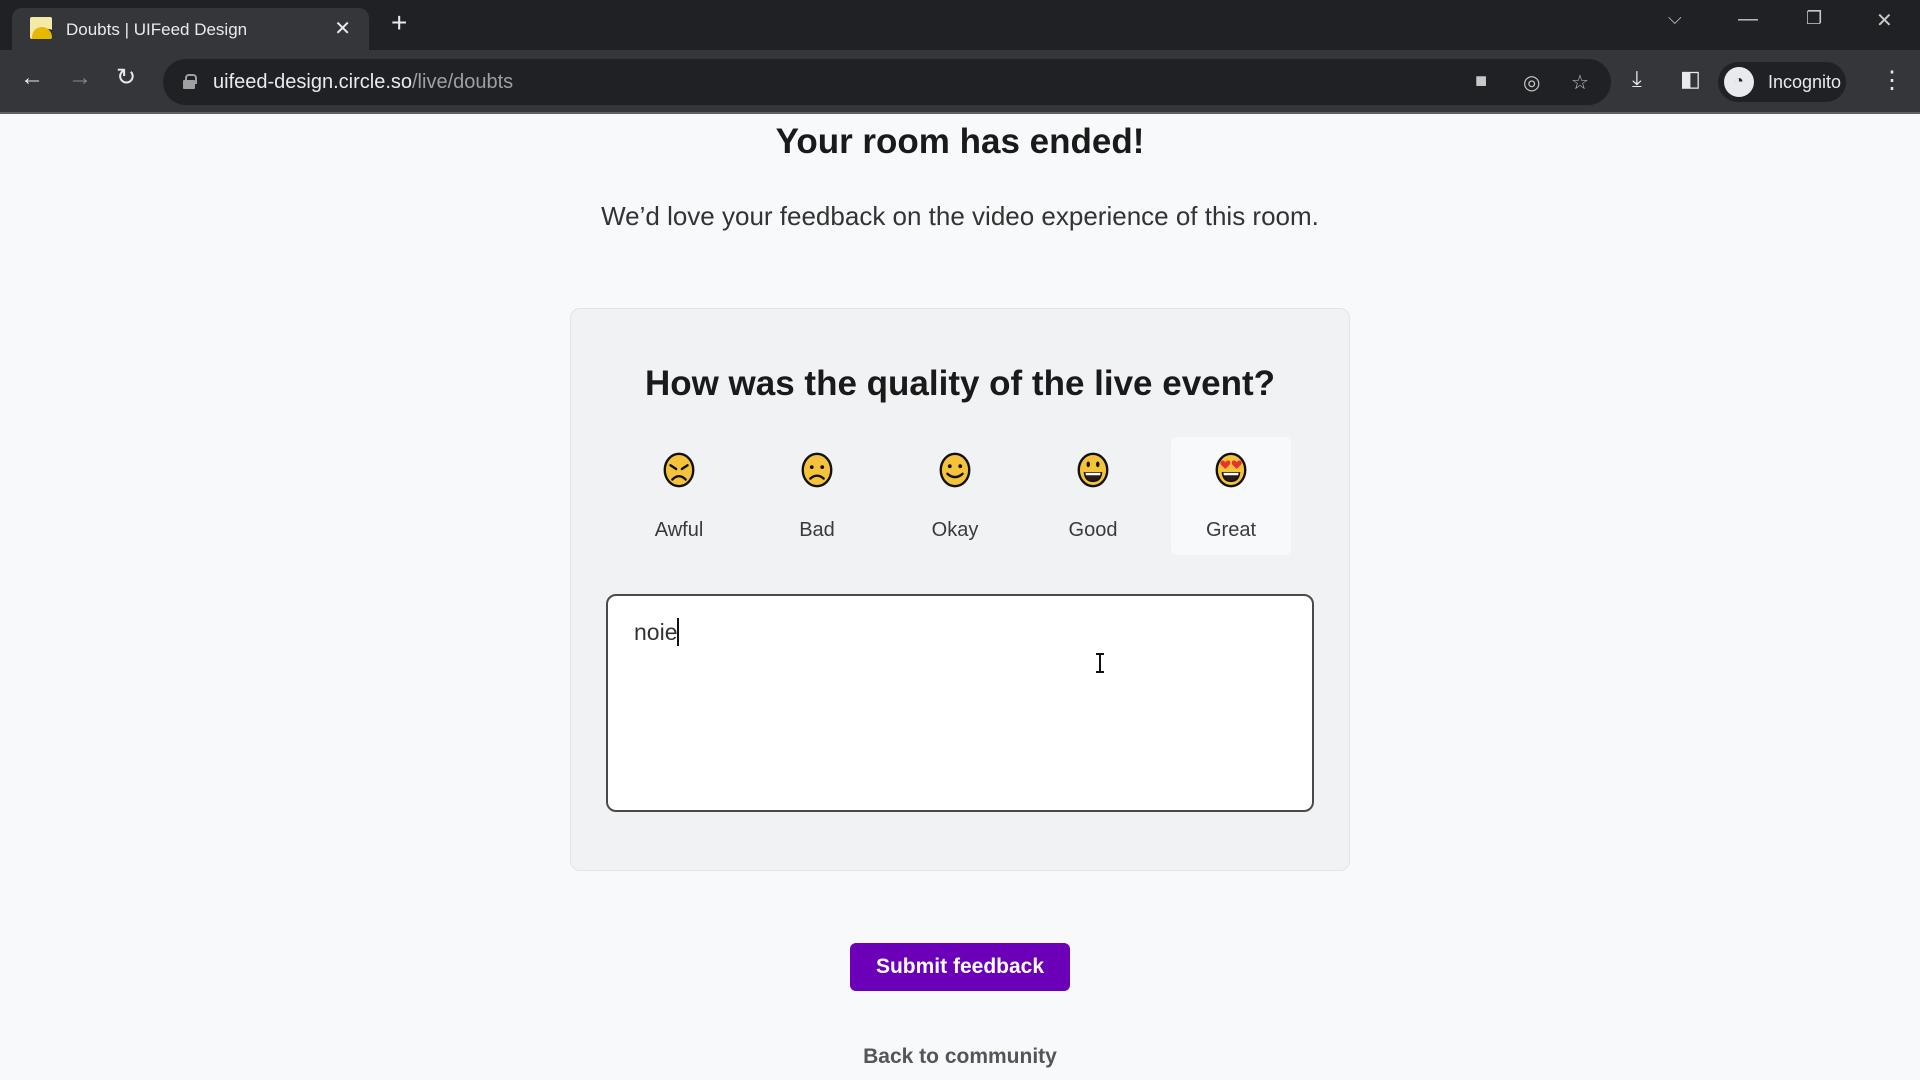 This screenshot has width=1920, height=1080. I want to click on profile-button: ◔ Incognito, so click(1782, 82).